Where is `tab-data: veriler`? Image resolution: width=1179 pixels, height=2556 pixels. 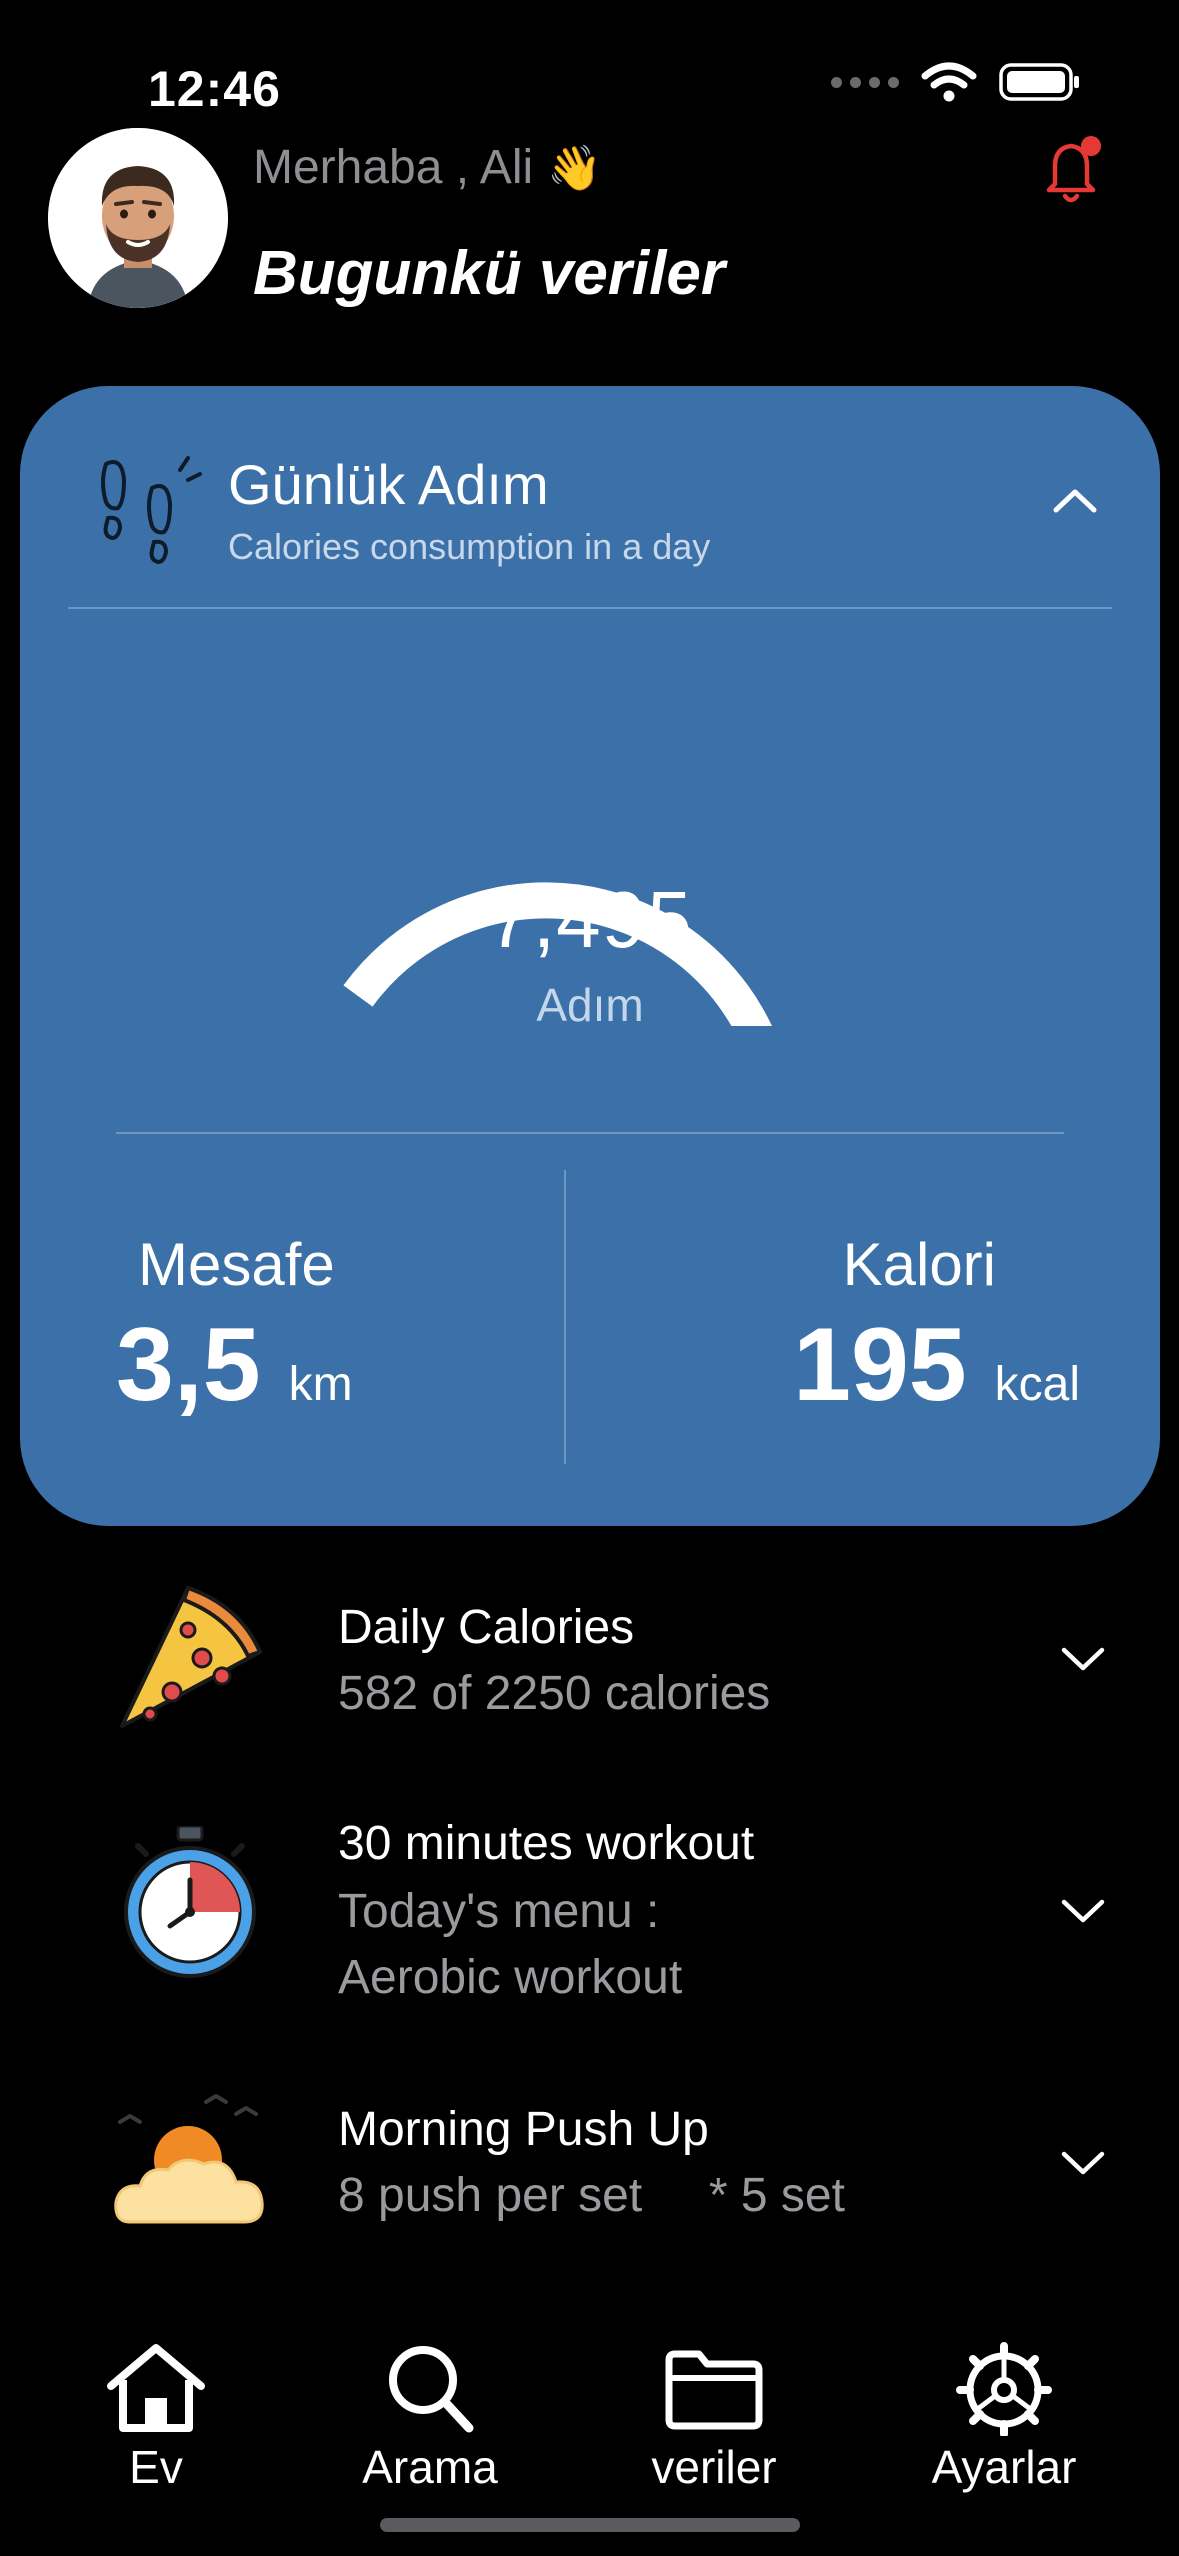 tab-data: veriler is located at coordinates (714, 2417).